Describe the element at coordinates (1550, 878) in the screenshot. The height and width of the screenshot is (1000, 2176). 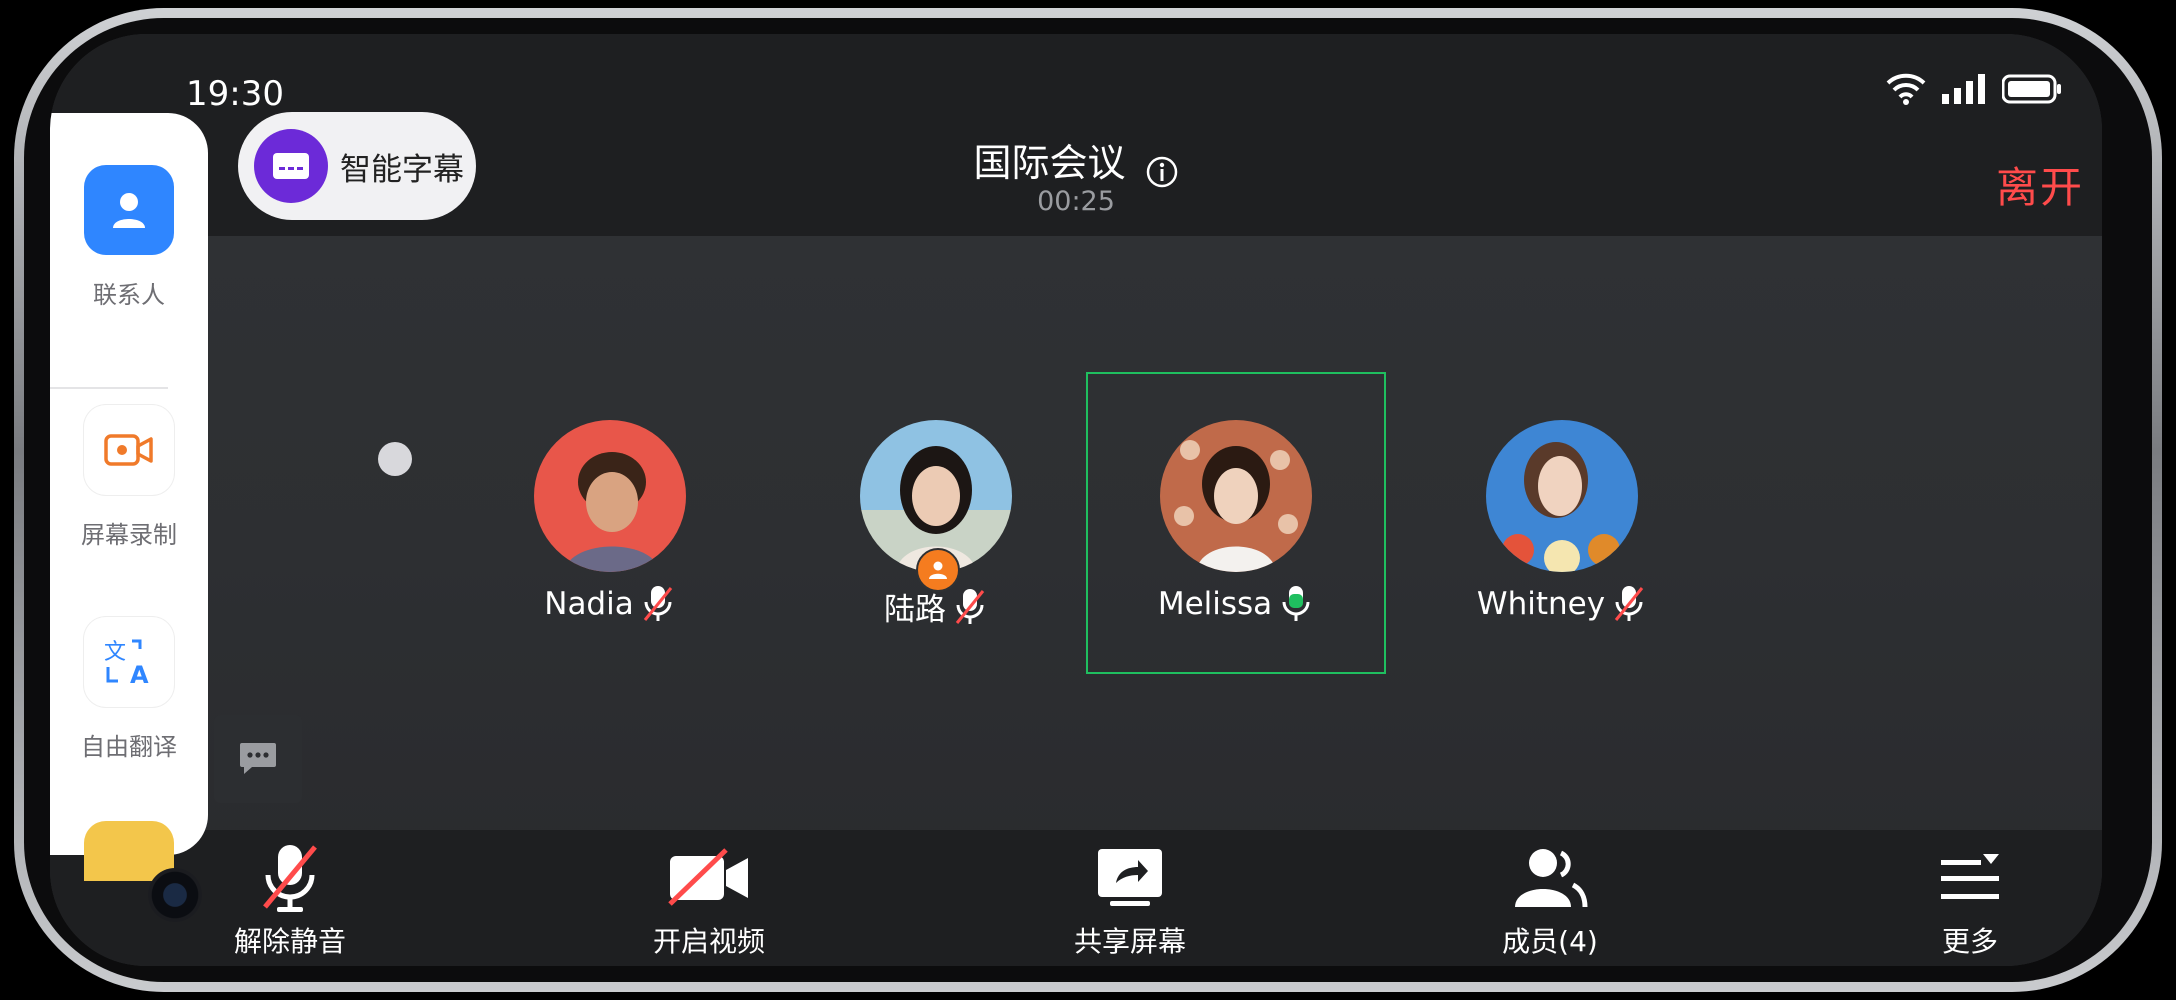
I see `members-icon` at that location.